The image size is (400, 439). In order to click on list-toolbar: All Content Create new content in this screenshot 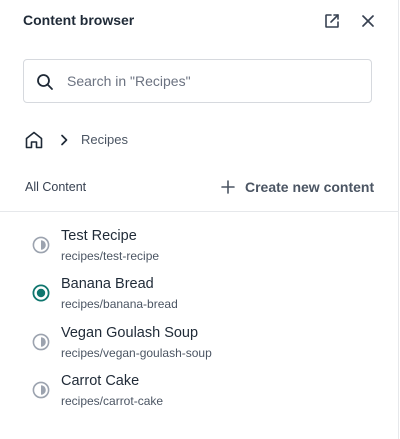, I will do `click(199, 190)`.